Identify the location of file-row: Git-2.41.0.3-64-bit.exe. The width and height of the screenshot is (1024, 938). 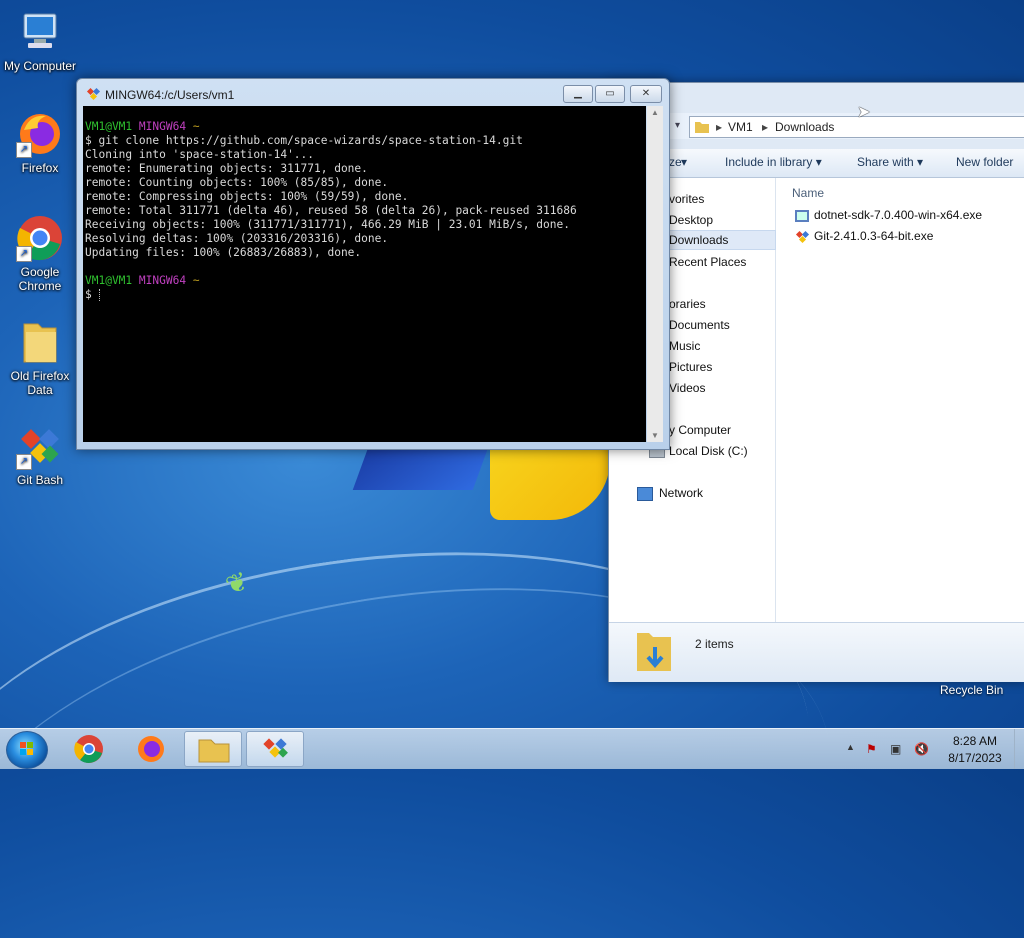
(863, 237).